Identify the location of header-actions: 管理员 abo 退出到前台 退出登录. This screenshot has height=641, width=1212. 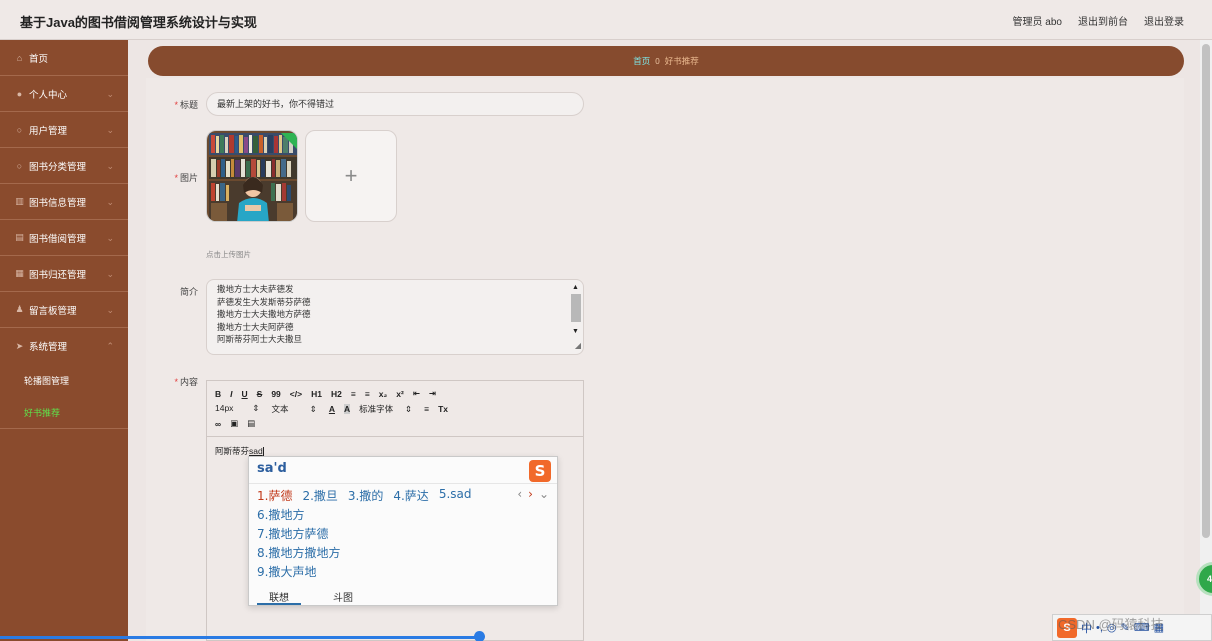
(1098, 20).